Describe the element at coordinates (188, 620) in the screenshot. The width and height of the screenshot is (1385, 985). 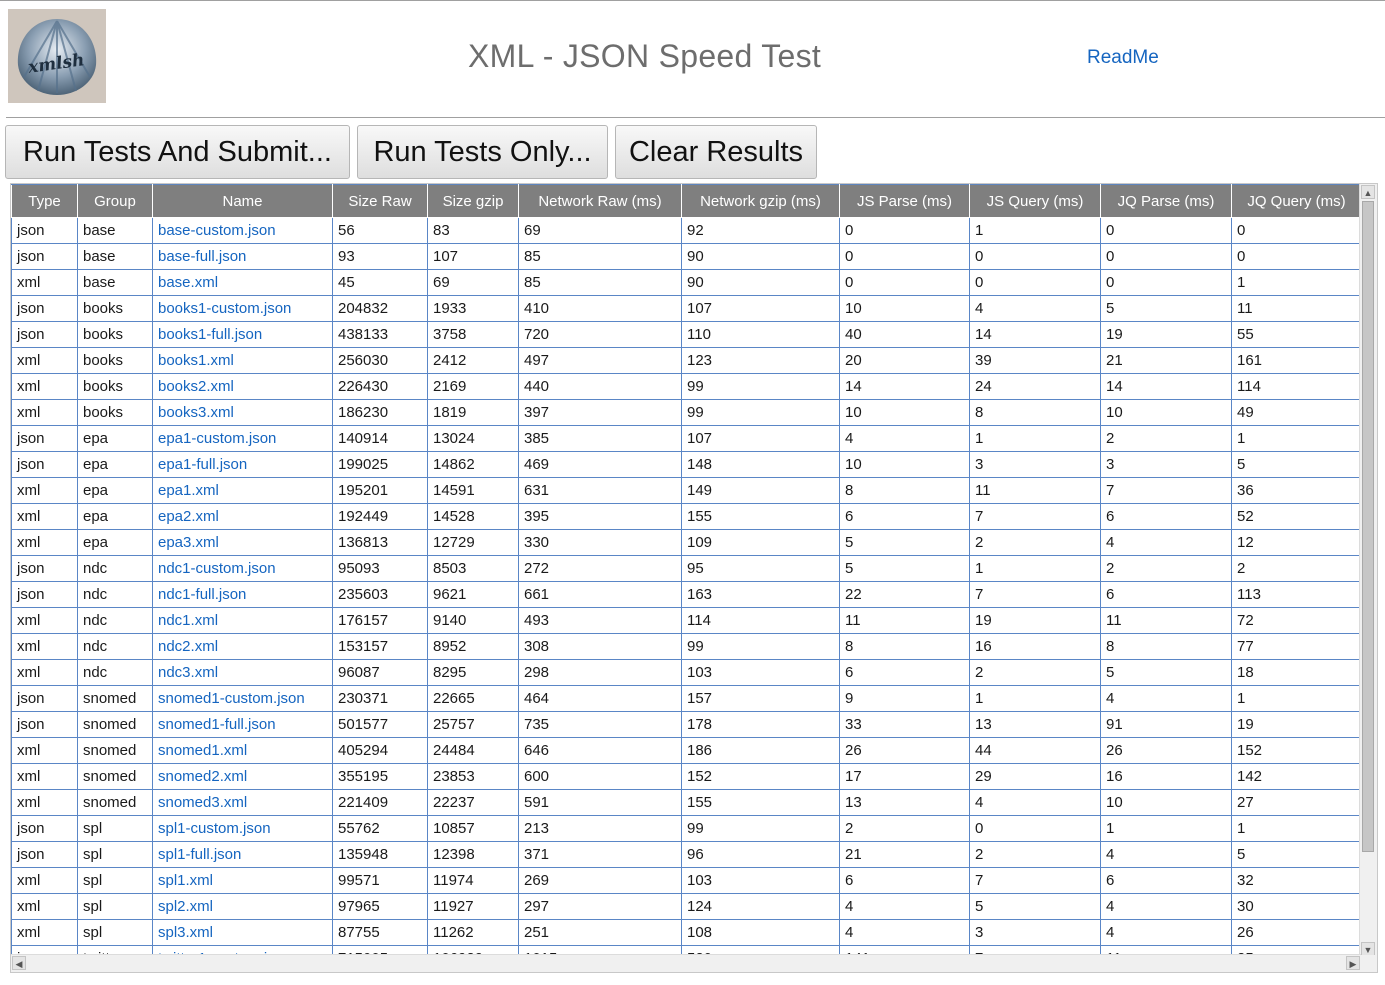
I see `file-name-link: ndc1.xml` at that location.